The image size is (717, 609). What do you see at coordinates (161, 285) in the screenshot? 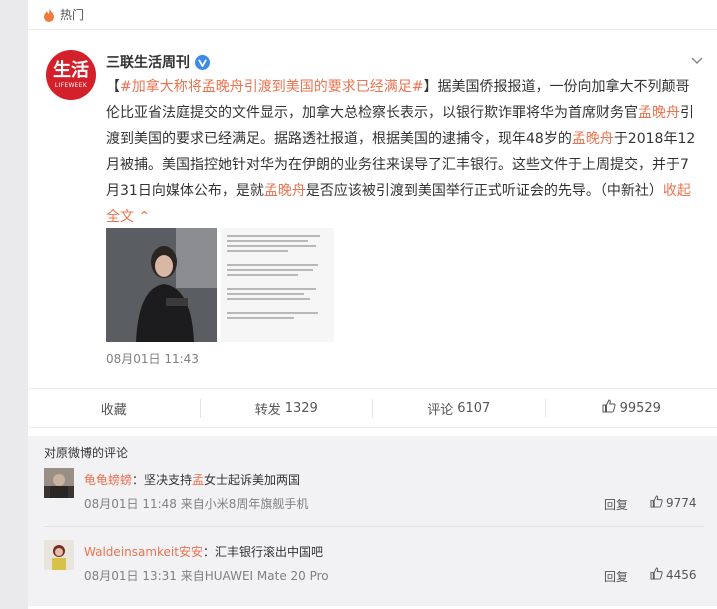
I see `post-image-photo` at bounding box center [161, 285].